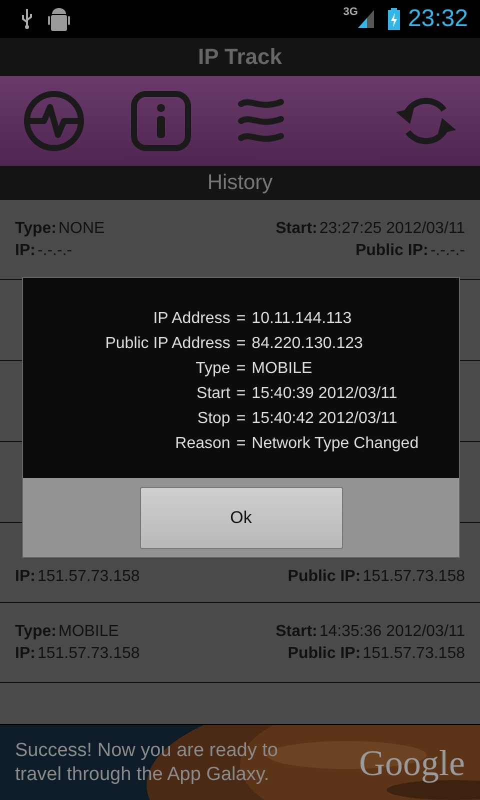  I want to click on clock: 23:32, so click(438, 19).